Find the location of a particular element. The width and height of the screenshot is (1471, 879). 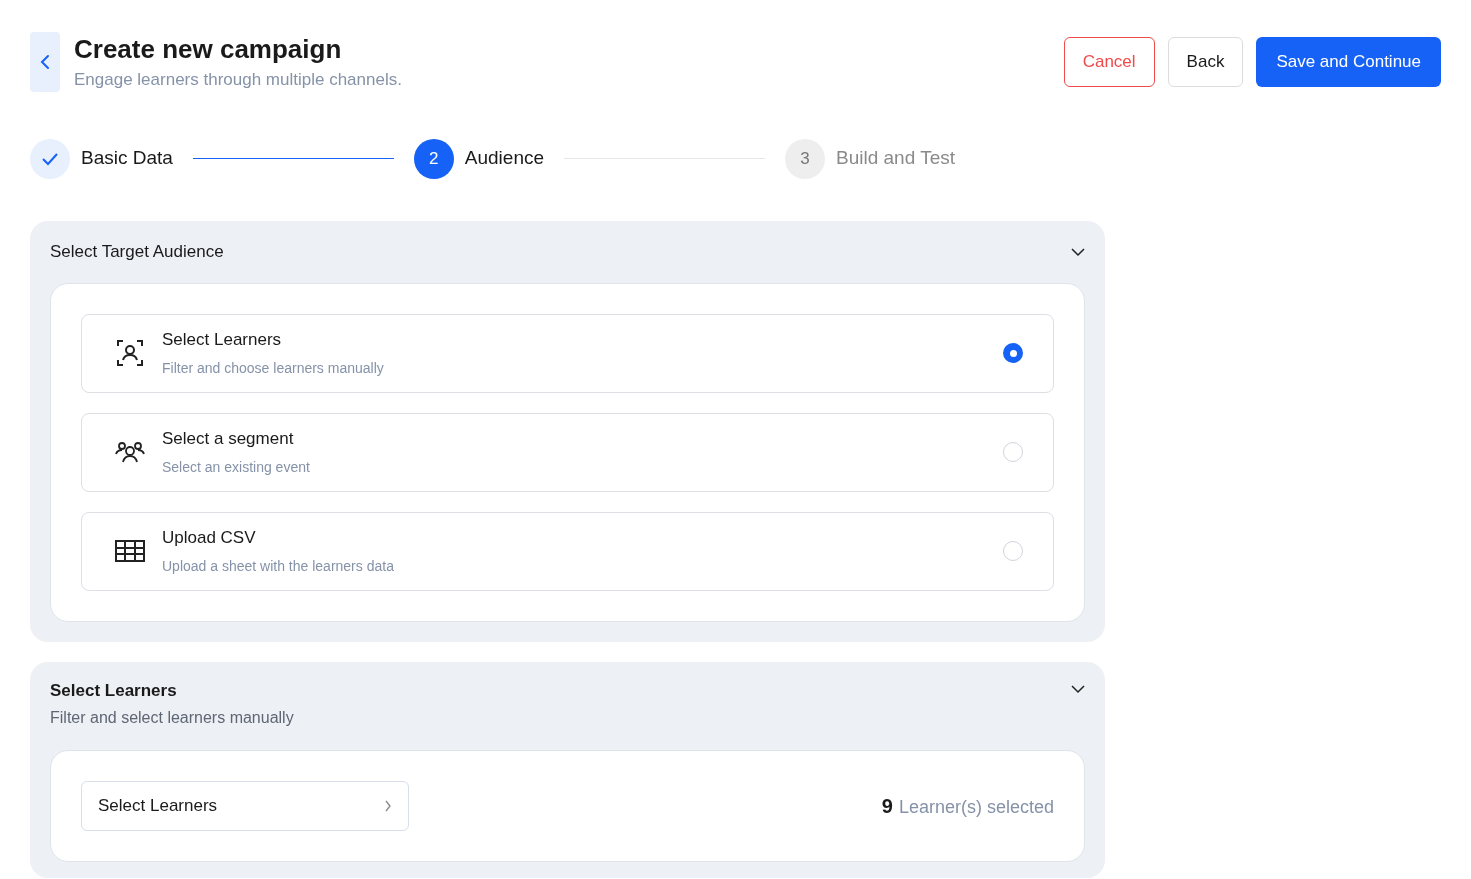

option-title: Select a segment is located at coordinates (228, 439).